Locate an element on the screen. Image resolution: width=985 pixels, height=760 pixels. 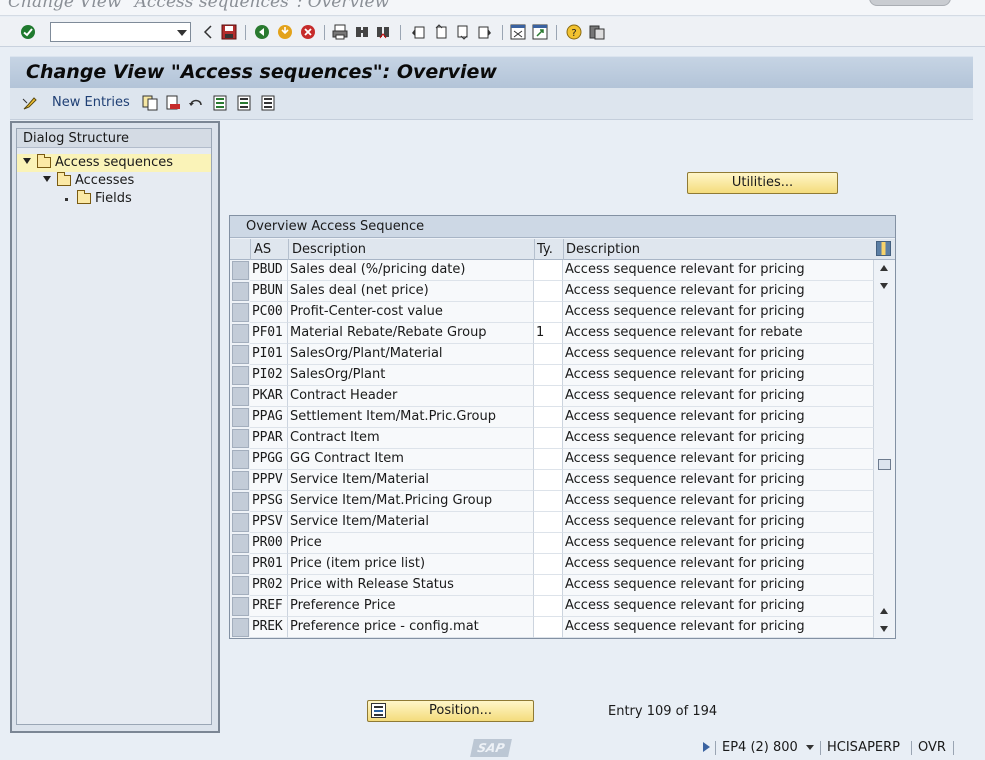
cell-as: PPAG is located at coordinates (269, 417).